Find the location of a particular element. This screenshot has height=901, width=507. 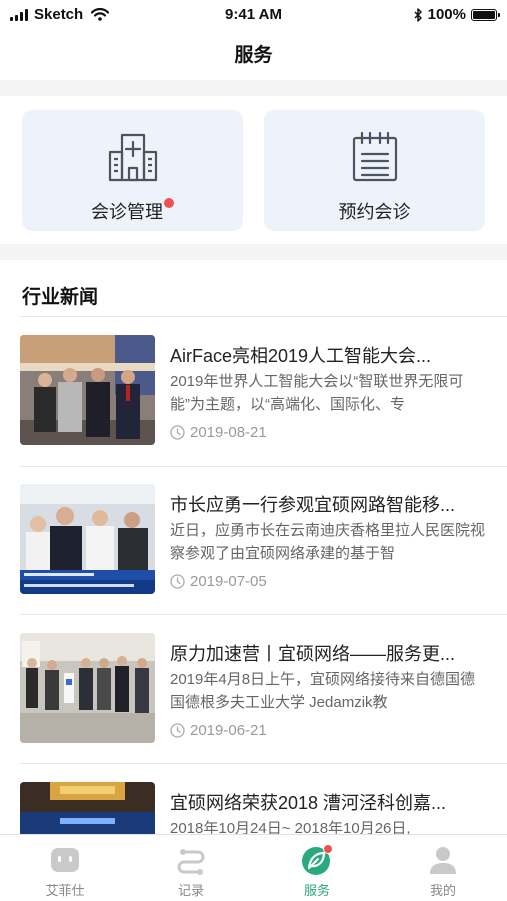

tab-label: 艾菲仕 is located at coordinates (65, 890).